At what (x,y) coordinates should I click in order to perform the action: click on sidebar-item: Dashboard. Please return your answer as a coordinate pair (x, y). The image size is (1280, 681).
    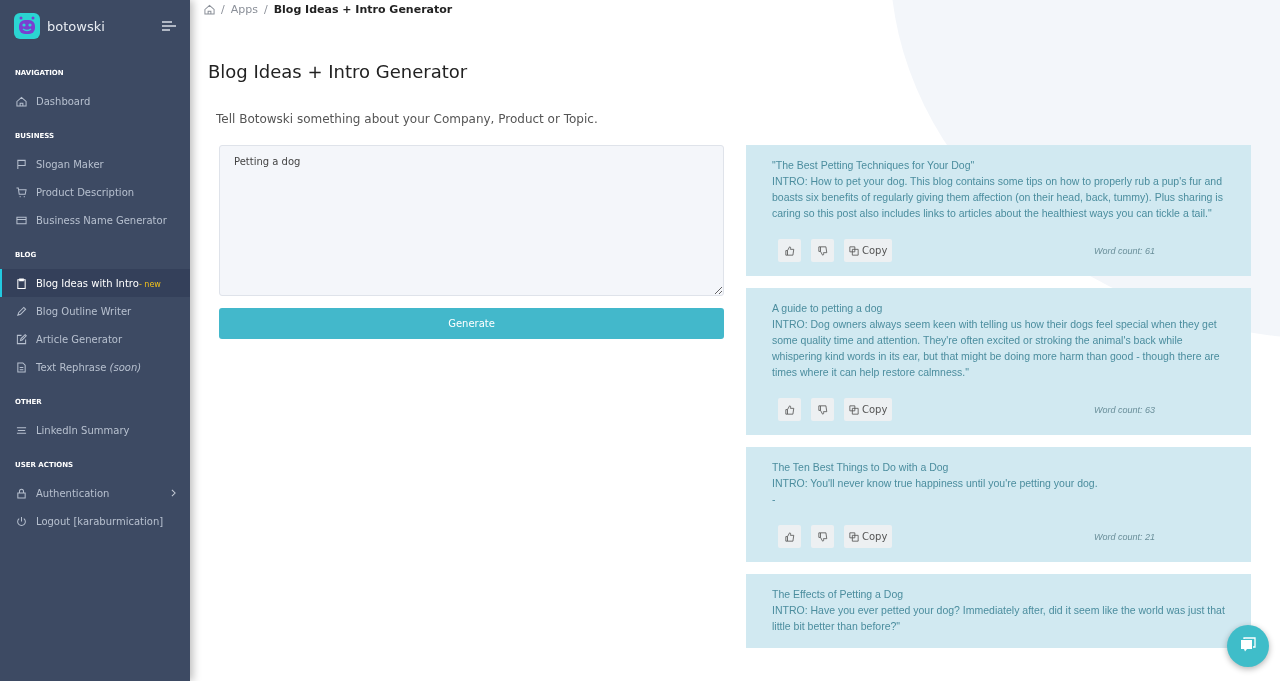
    Looking at the image, I should click on (95, 101).